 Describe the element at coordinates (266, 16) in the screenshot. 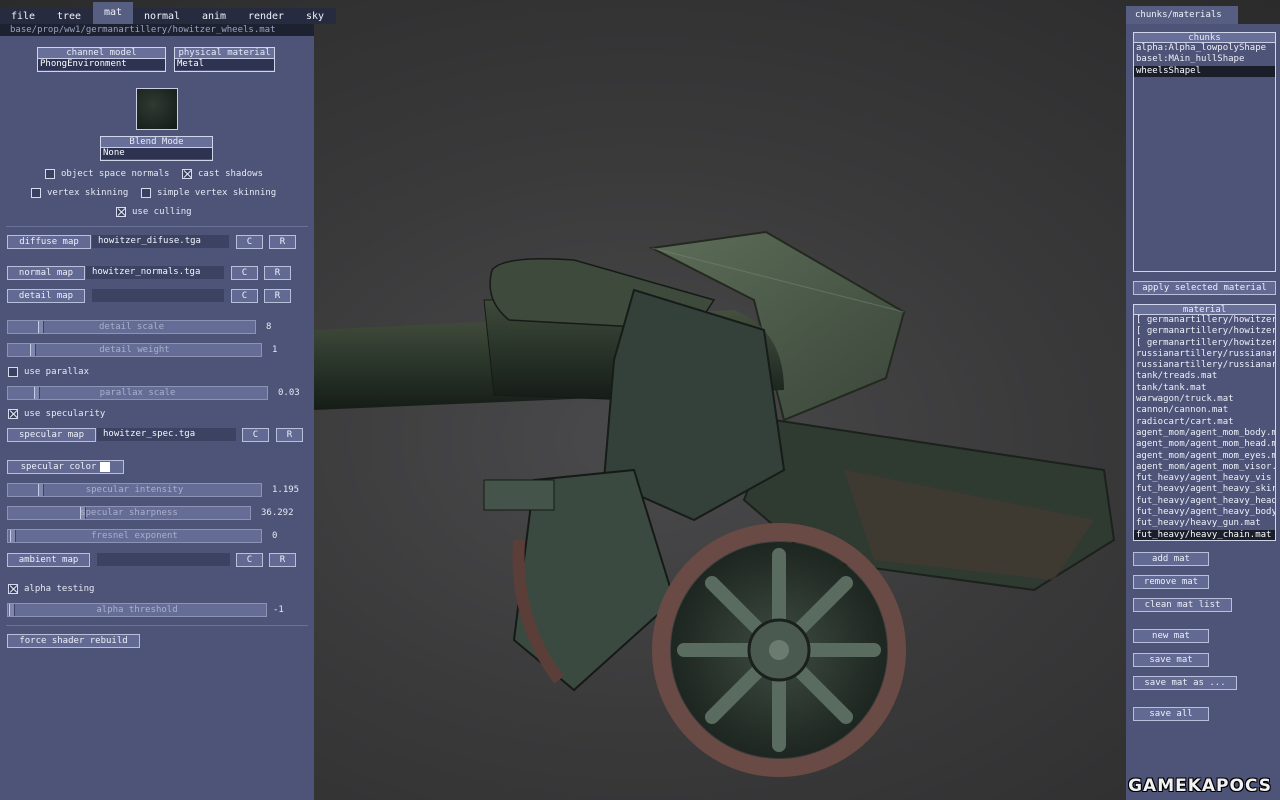

I see `menu-render: render` at that location.